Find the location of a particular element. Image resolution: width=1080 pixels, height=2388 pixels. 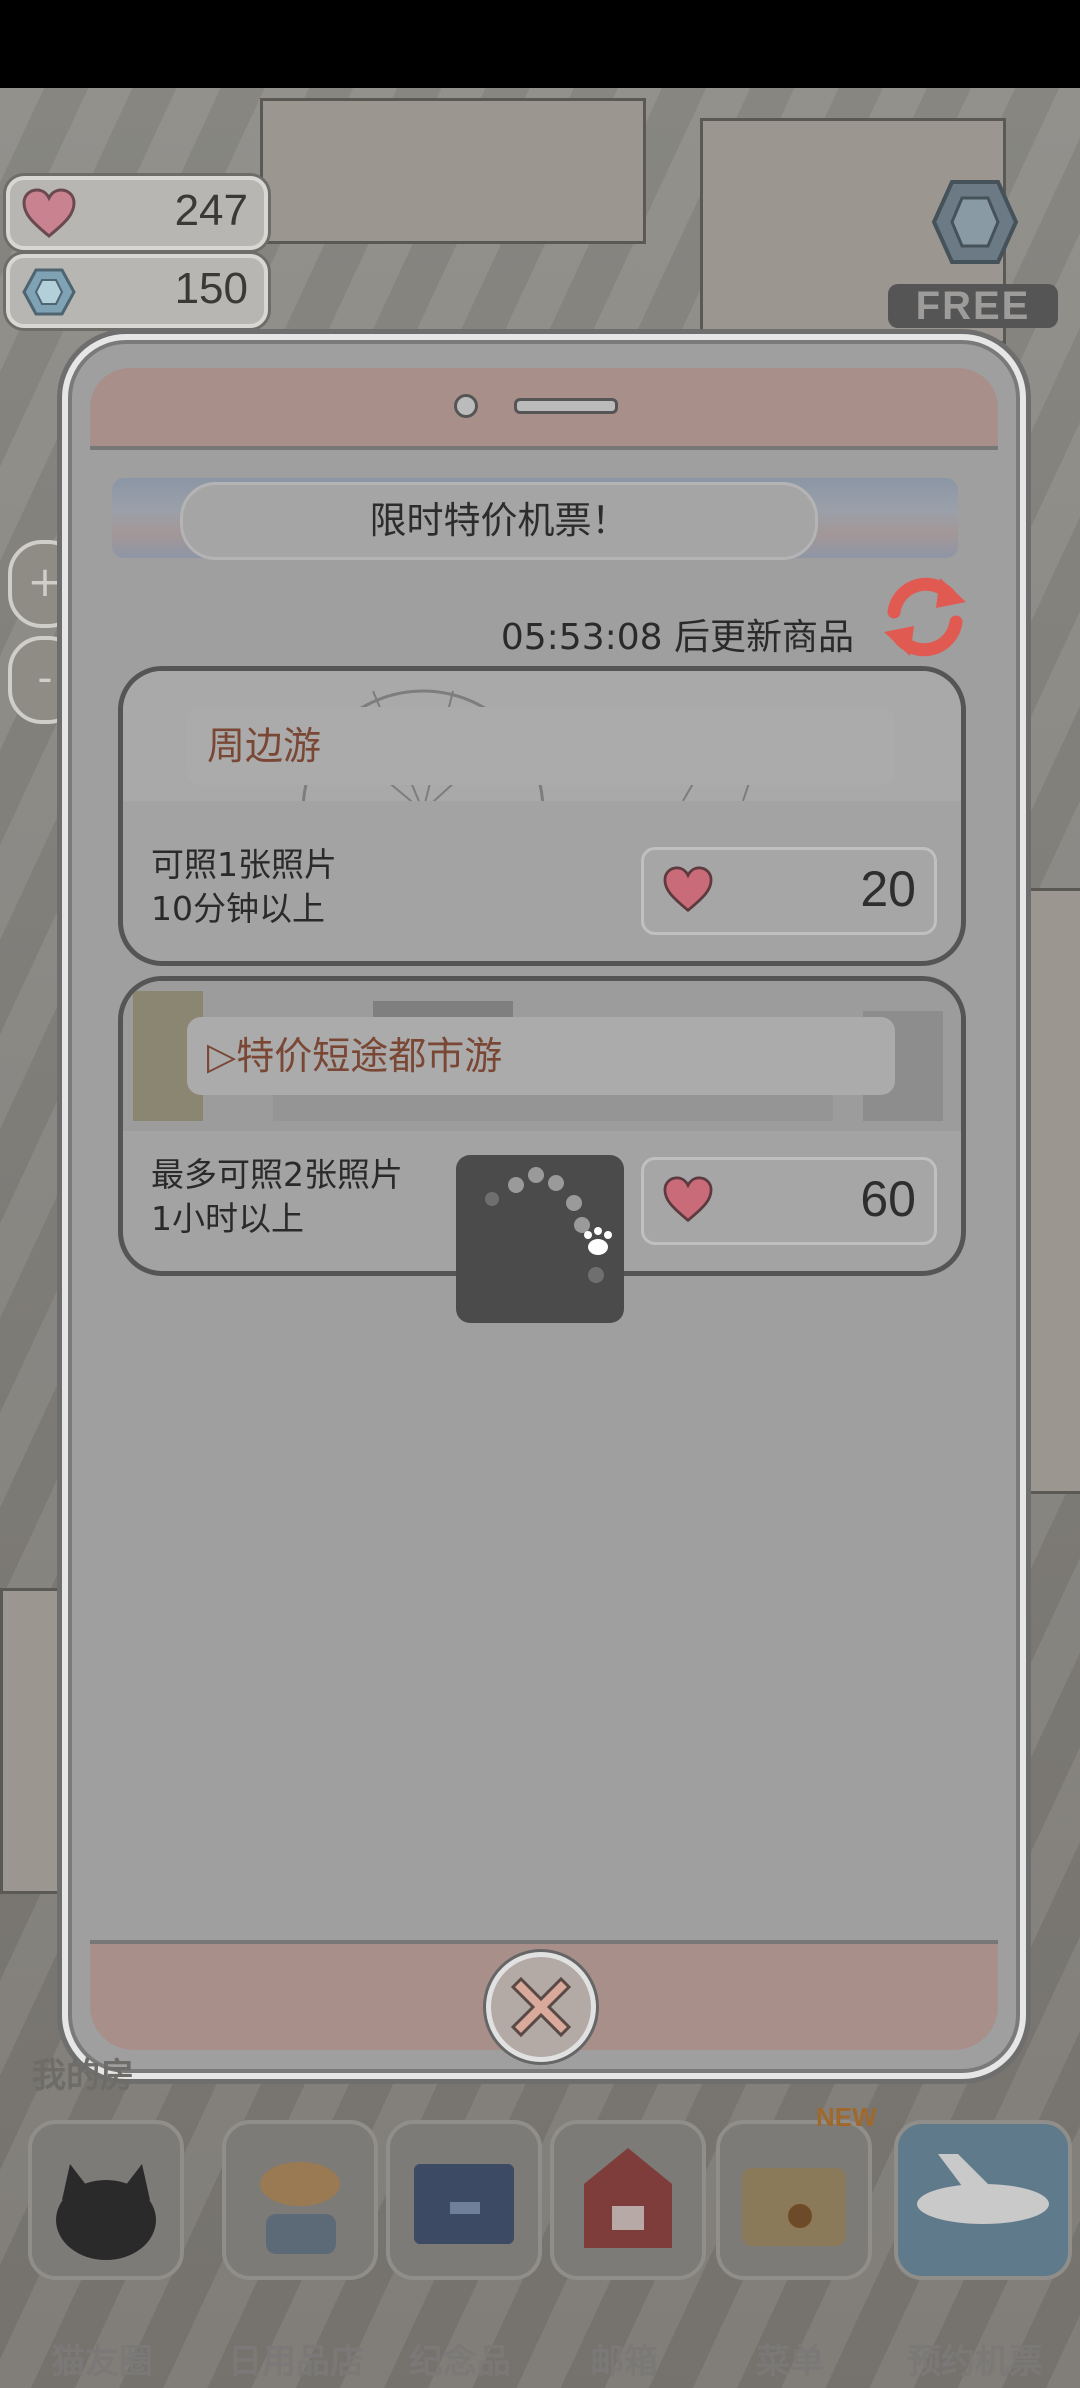

dock-cat-friends: 猫友圈 is located at coordinates (104, 2251).